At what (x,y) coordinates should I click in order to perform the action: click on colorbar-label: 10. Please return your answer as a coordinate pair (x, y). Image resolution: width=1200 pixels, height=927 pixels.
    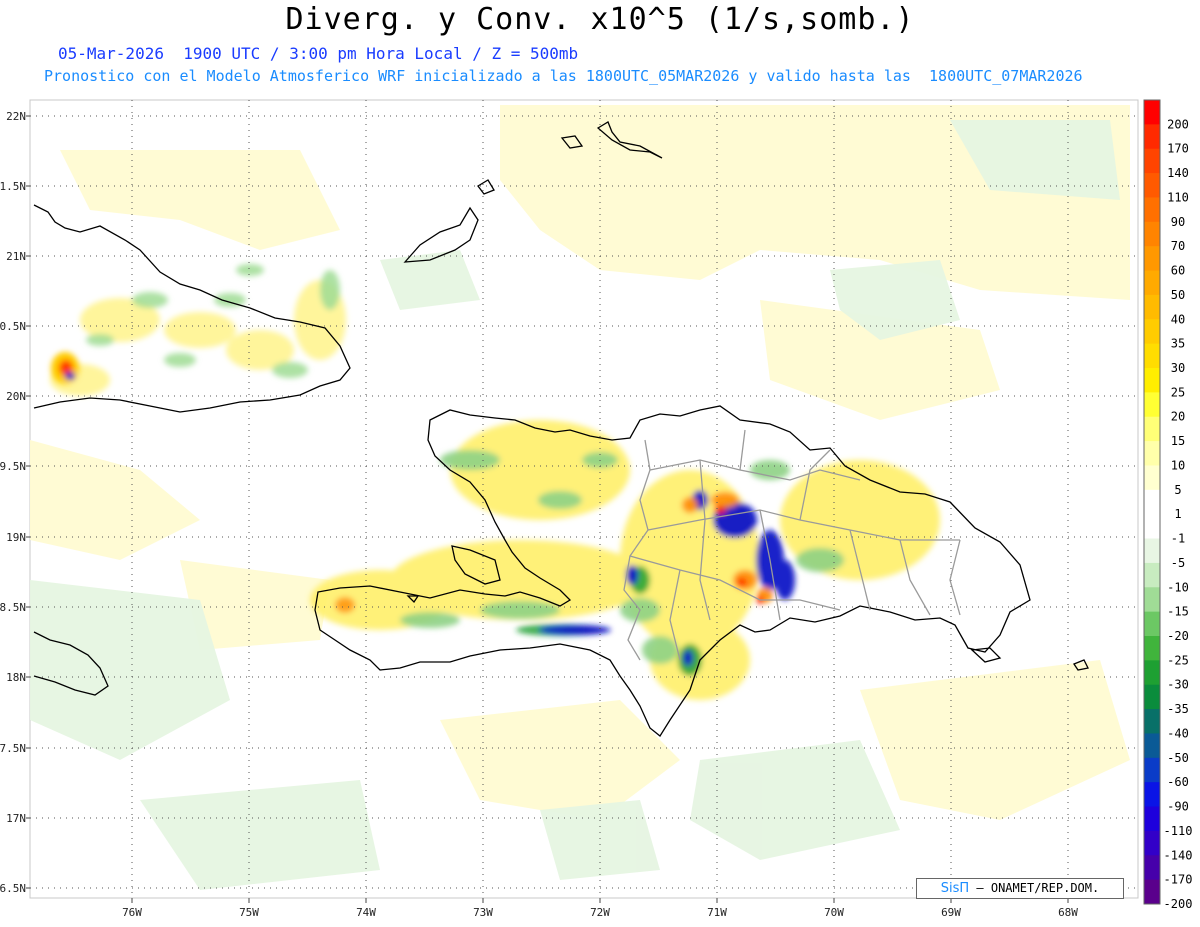
    Looking at the image, I should click on (1178, 465).